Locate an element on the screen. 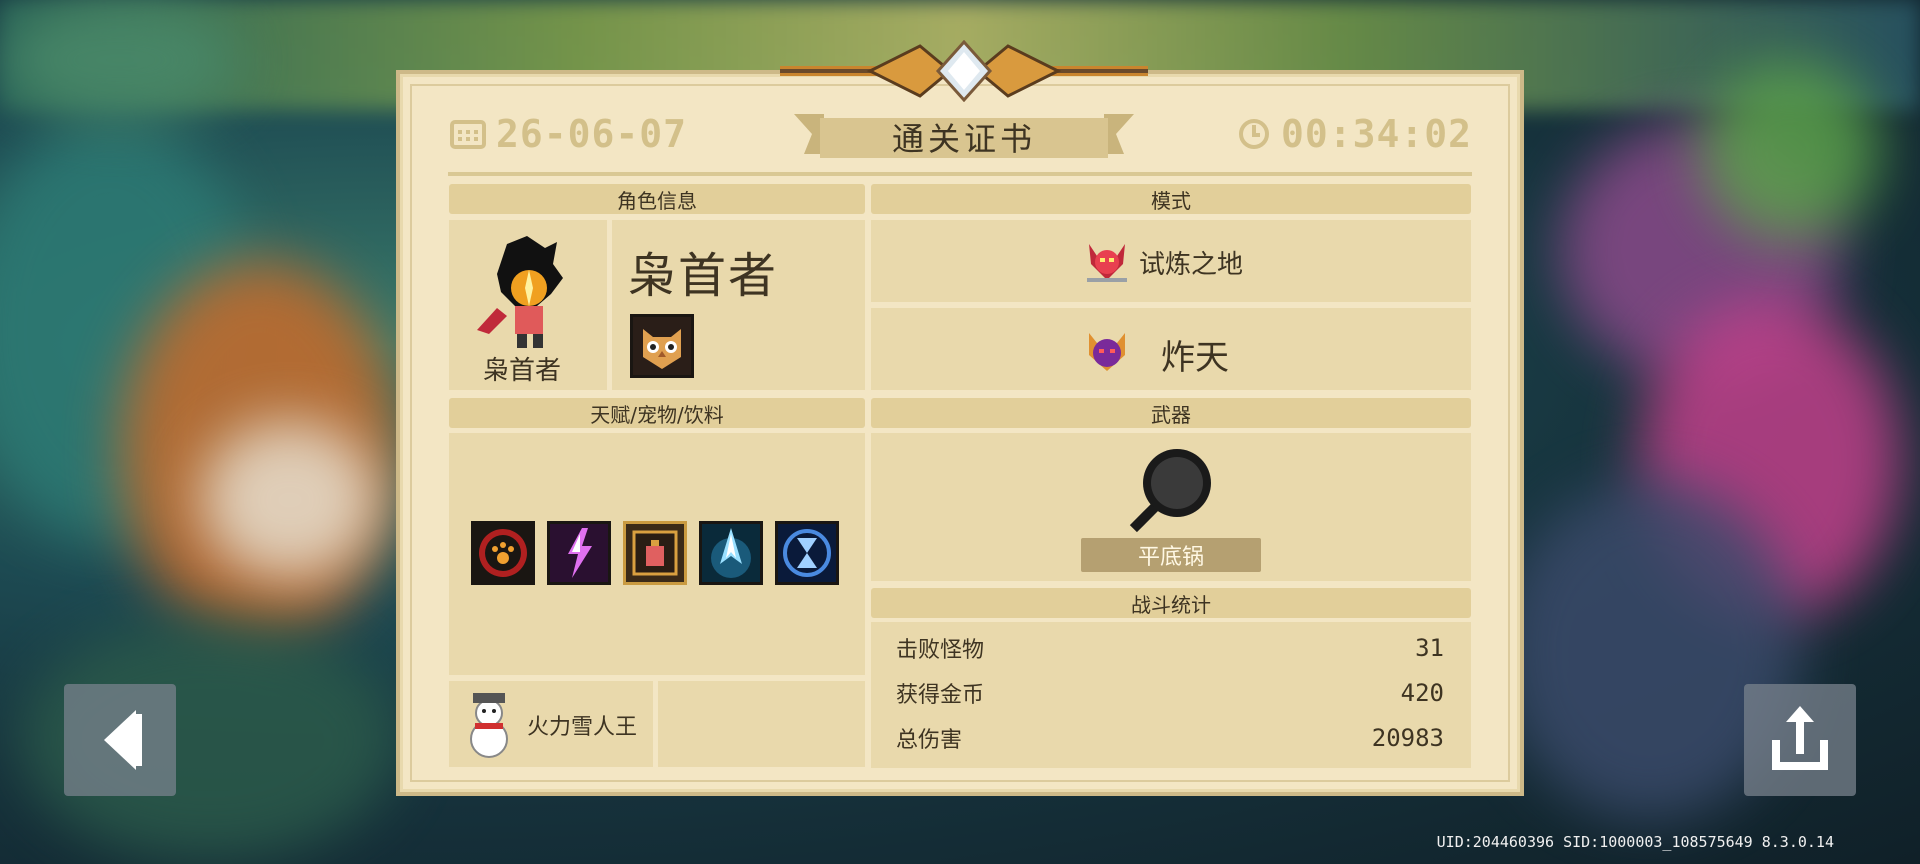 The image size is (1920, 864). stat-value: 420 is located at coordinates (1422, 693).